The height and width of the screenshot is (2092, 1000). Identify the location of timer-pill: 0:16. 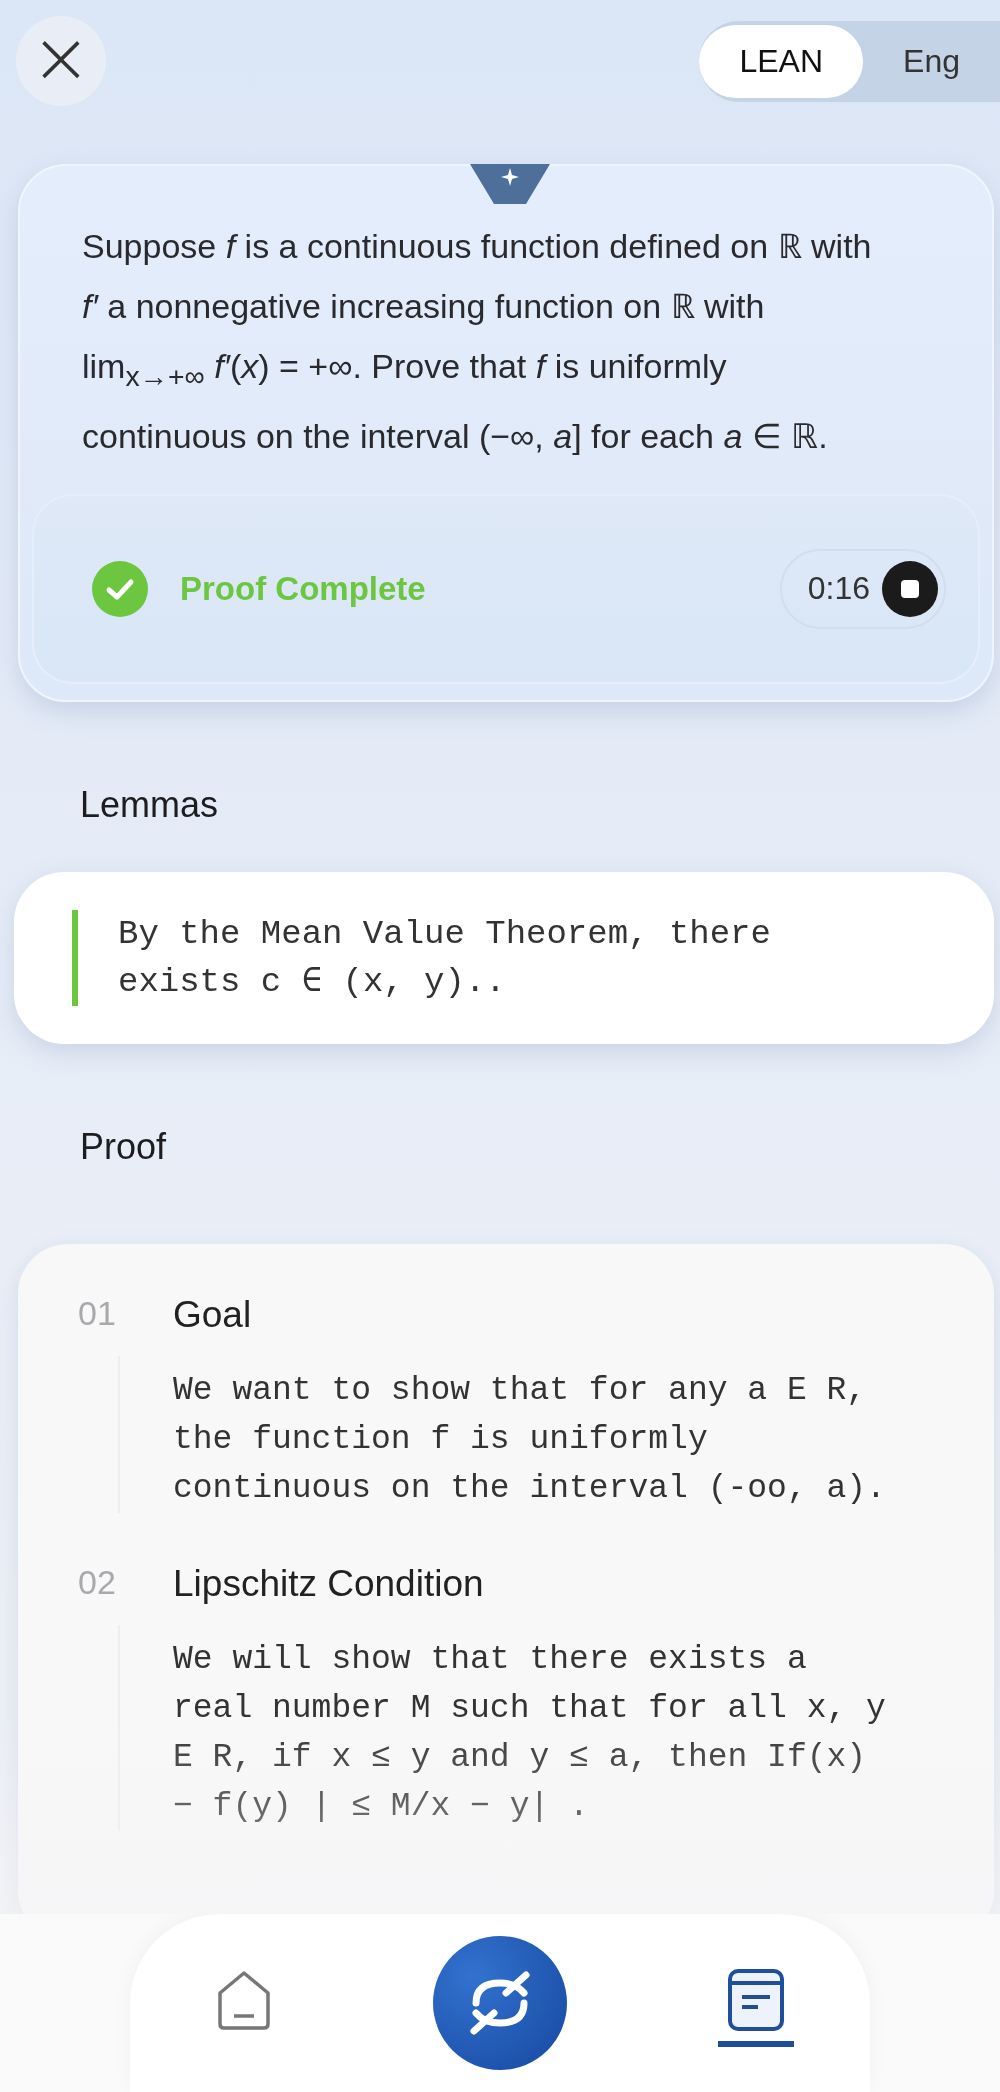
(862, 588).